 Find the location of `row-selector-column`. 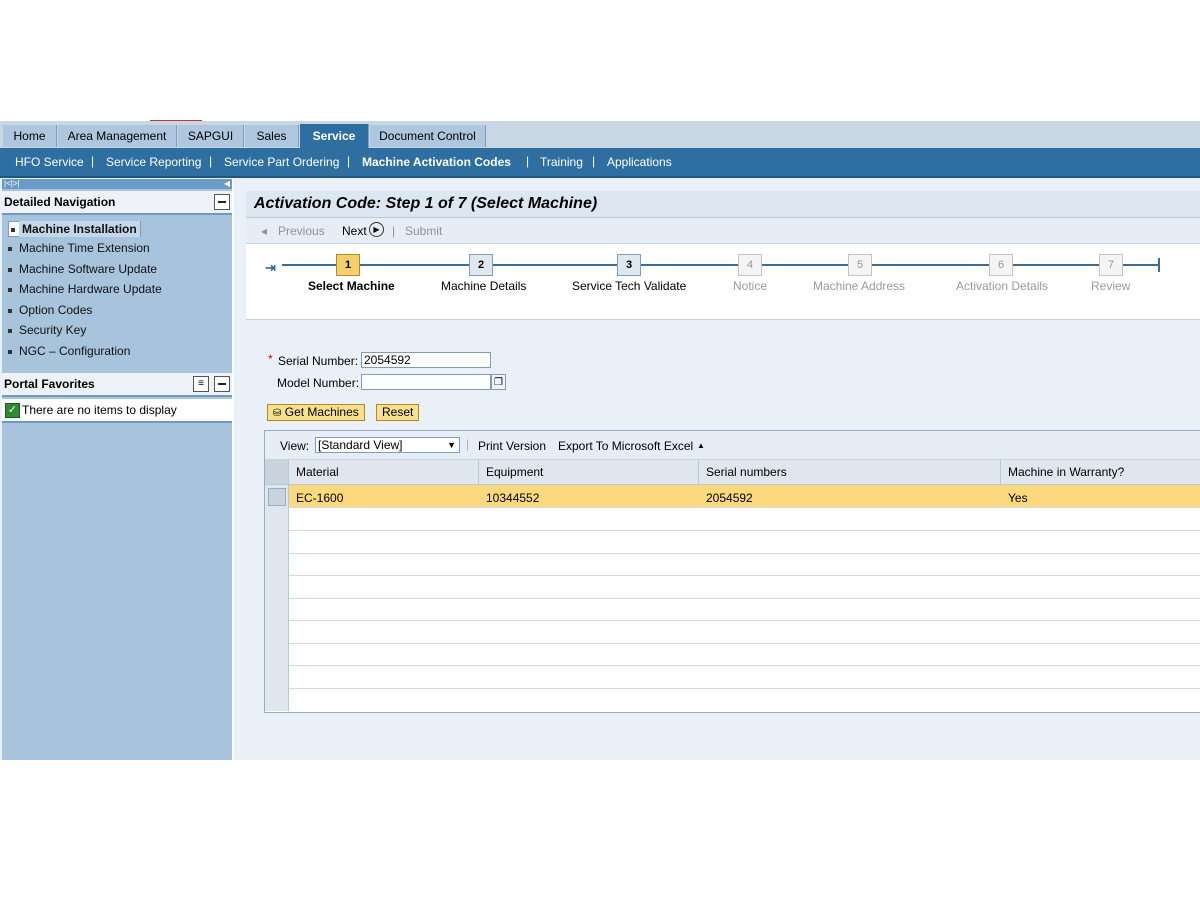

row-selector-column is located at coordinates (277, 598).